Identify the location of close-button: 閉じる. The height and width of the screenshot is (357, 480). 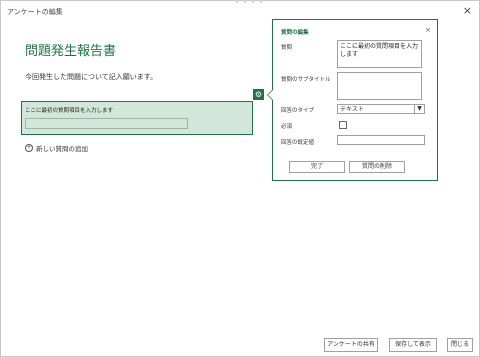
(460, 345).